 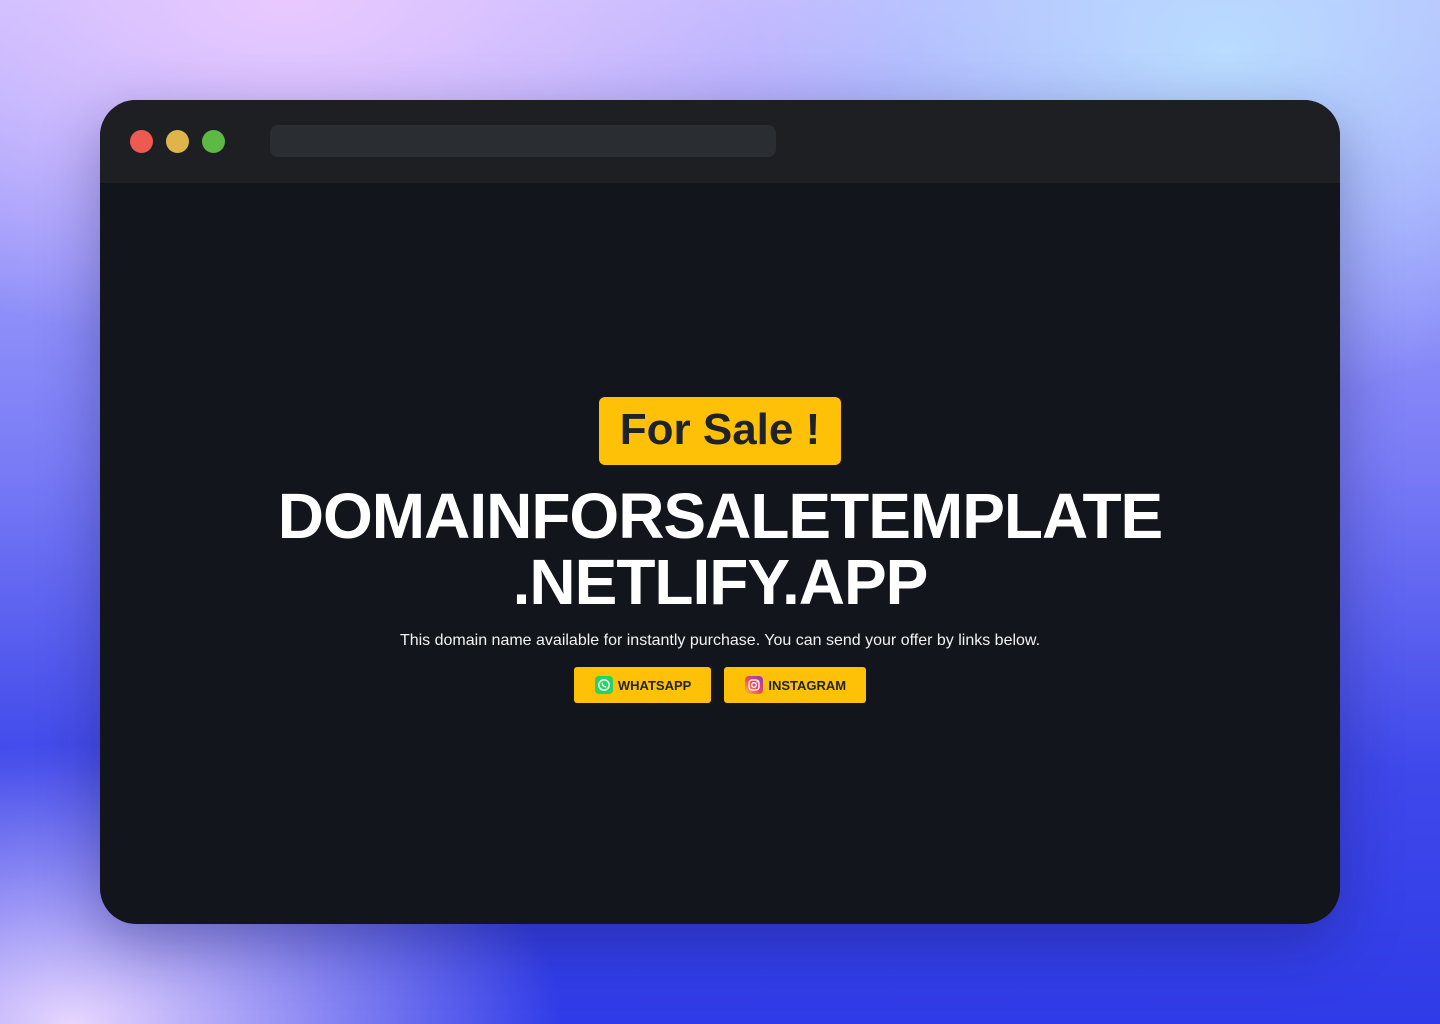 What do you see at coordinates (213, 141) in the screenshot?
I see `maximize-window-button` at bounding box center [213, 141].